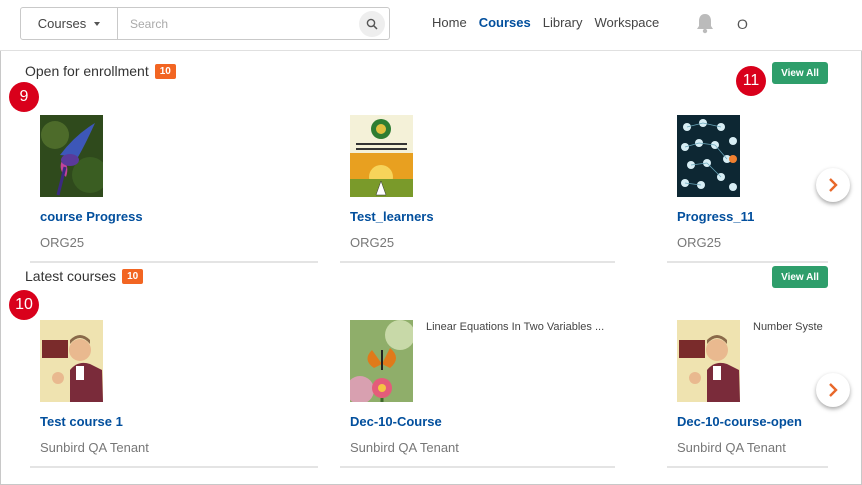  Describe the element at coordinates (742, 24) in the screenshot. I see `user-avatar: O` at that location.